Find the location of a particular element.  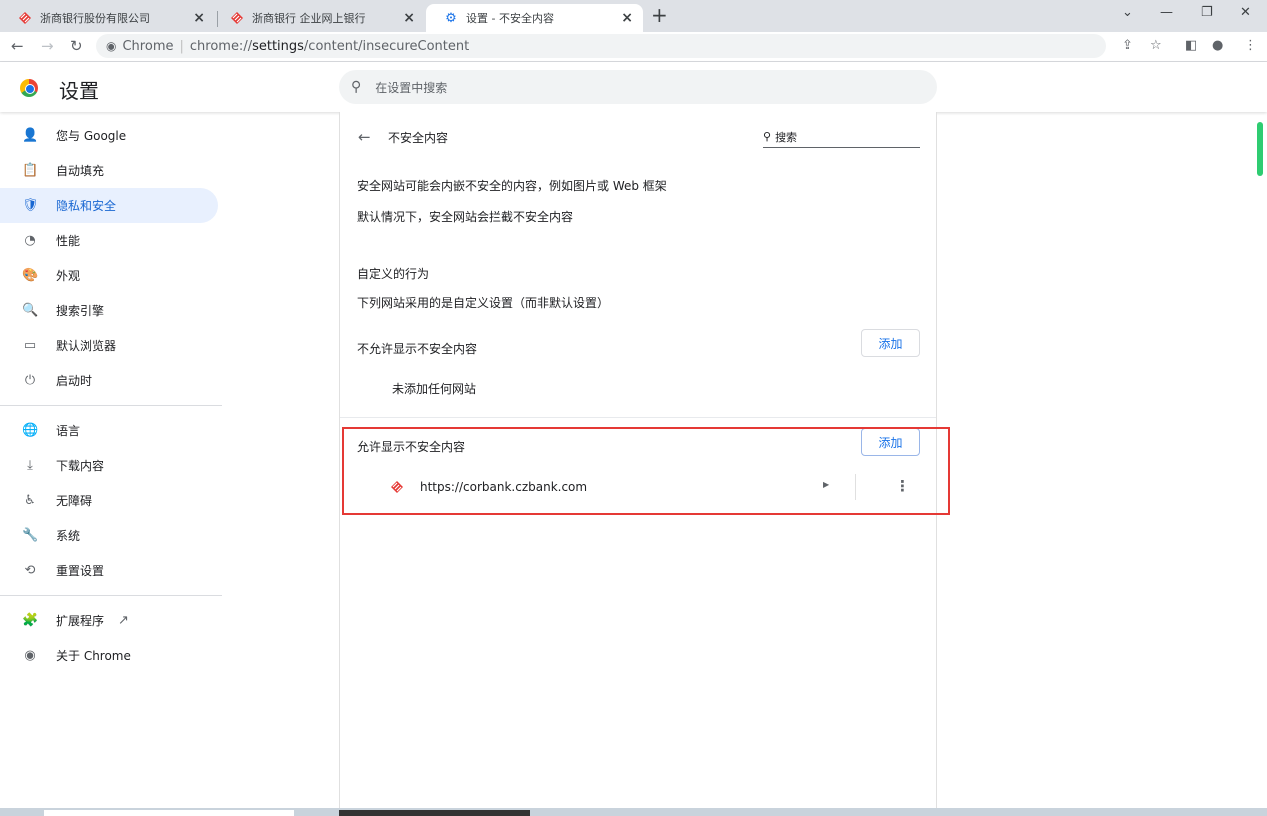

sidebar-item-you-and-google: 👤 您与 Google is located at coordinates (111, 135).